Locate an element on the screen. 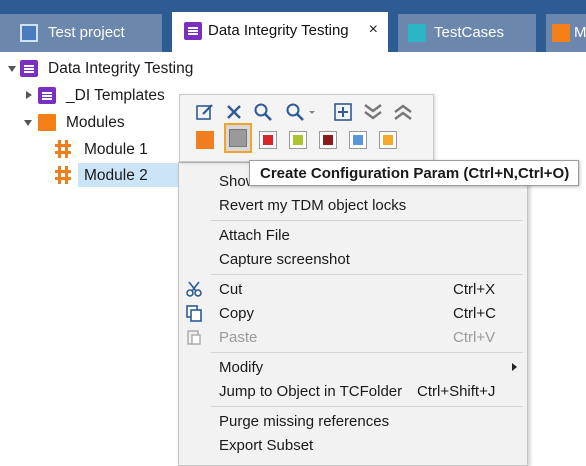  menu-shortcut: Ctrl+X is located at coordinates (474, 289).